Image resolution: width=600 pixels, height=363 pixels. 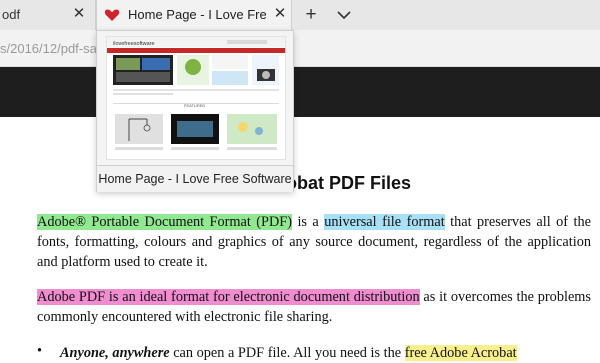 I want to click on text: is a, so click(x=308, y=222).